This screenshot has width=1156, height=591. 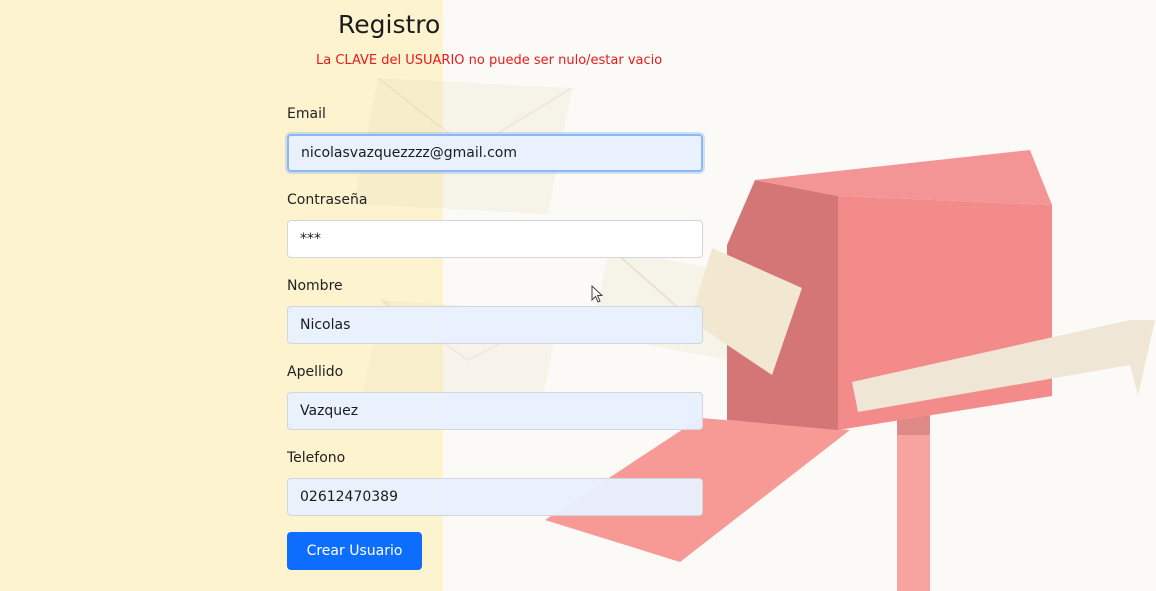 I want to click on password-field, so click(x=495, y=239).